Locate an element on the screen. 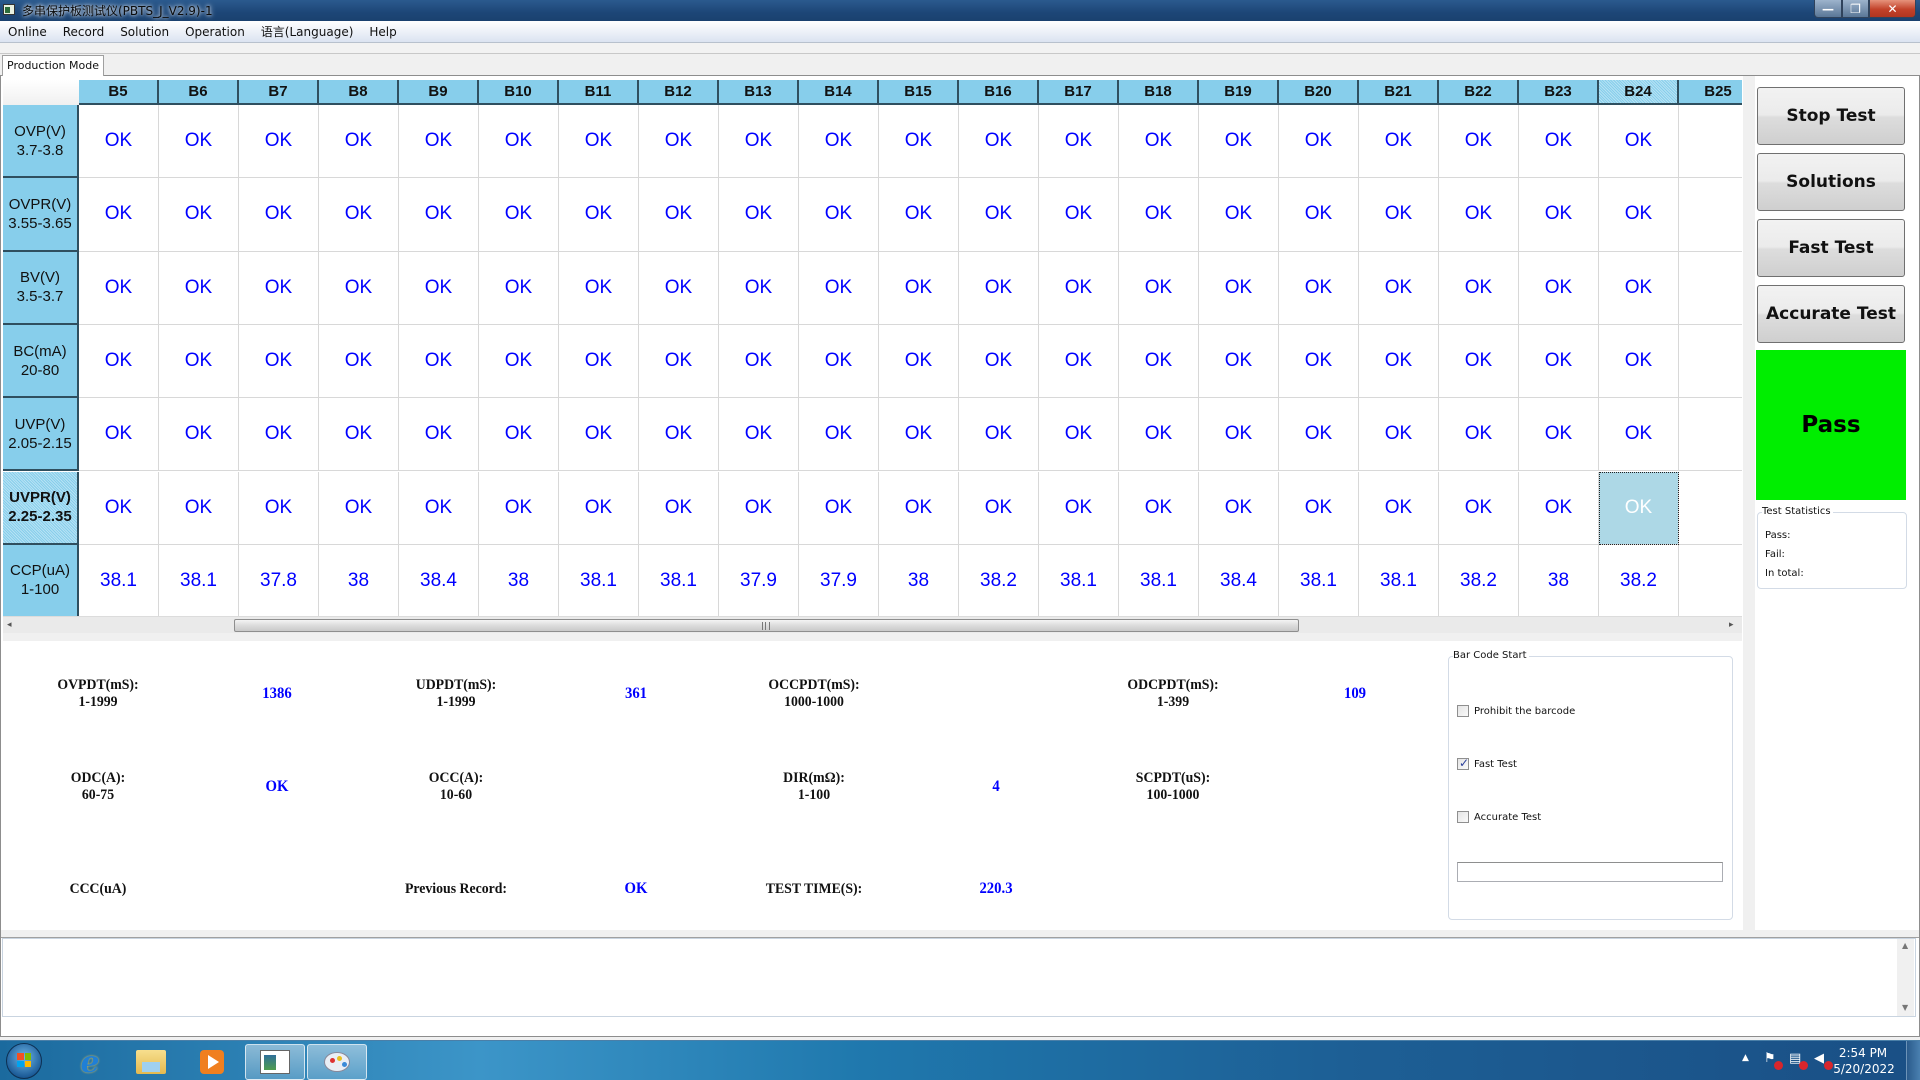 The width and height of the screenshot is (1920, 1080). clock-date: 5/20/2022 is located at coordinates (1864, 1069).